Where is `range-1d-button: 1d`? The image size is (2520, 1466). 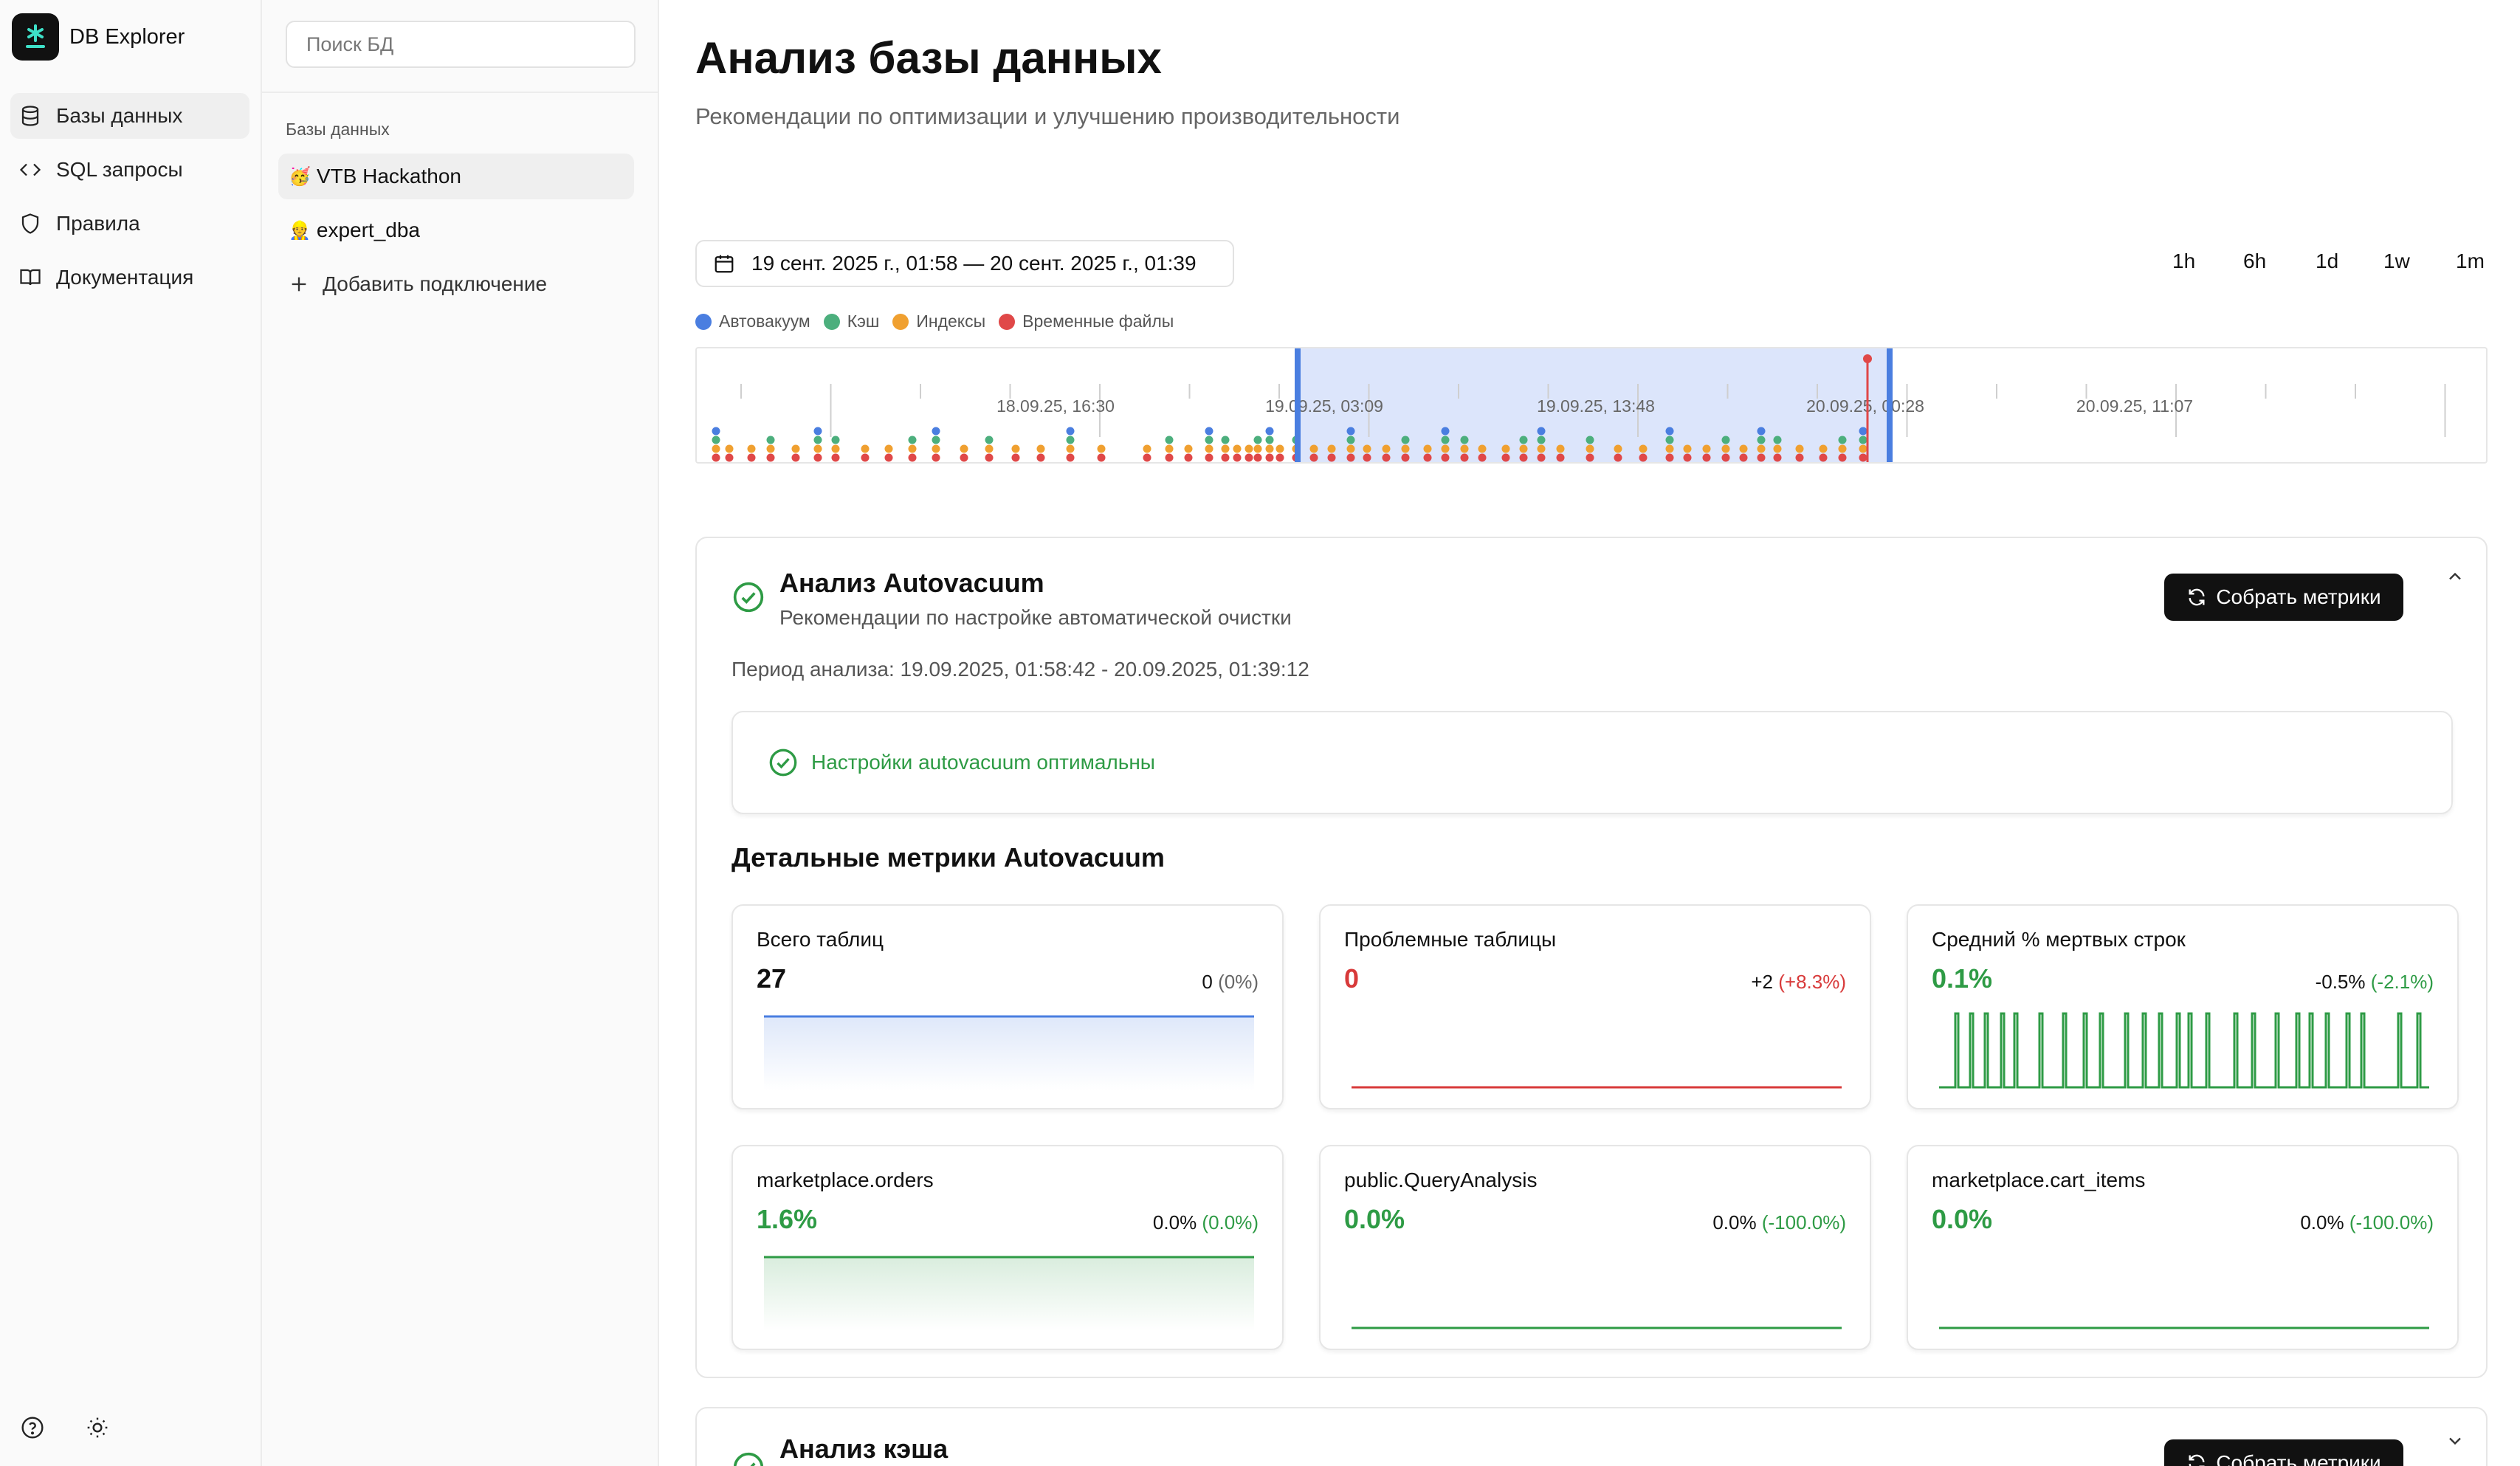
range-1d-button: 1d is located at coordinates (2327, 261).